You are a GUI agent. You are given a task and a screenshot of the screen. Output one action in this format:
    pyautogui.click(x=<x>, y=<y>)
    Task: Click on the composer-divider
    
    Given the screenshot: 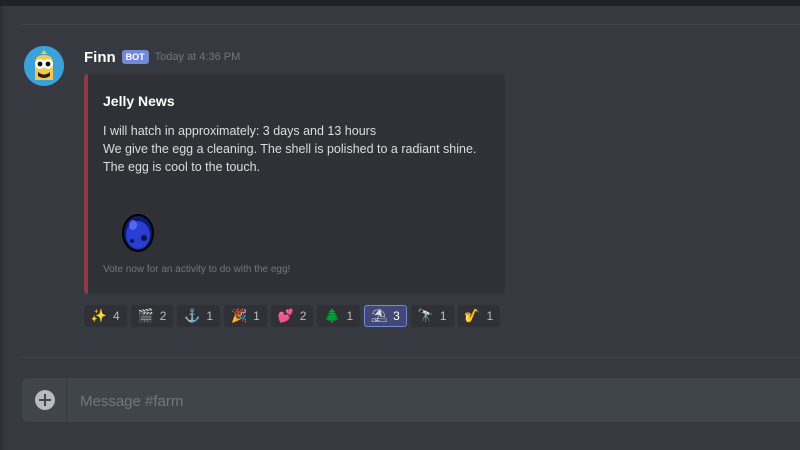 What is the action you would take?
    pyautogui.click(x=410, y=357)
    